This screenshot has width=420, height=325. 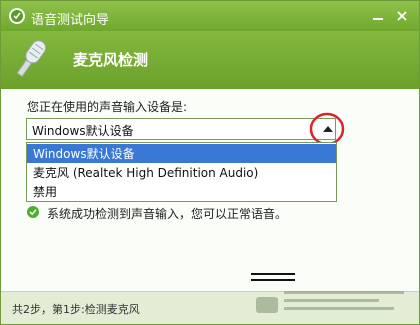 What do you see at coordinates (210, 16) in the screenshot?
I see `title-bar: 语音测试向导` at bounding box center [210, 16].